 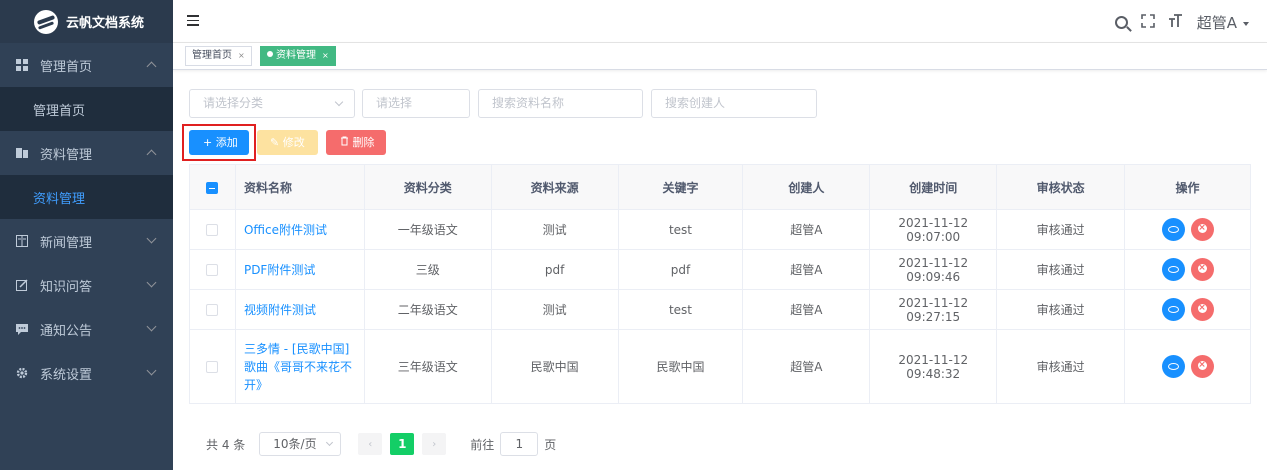 What do you see at coordinates (66, 331) in the screenshot?
I see `sidebar-item-label: 通知公告` at bounding box center [66, 331].